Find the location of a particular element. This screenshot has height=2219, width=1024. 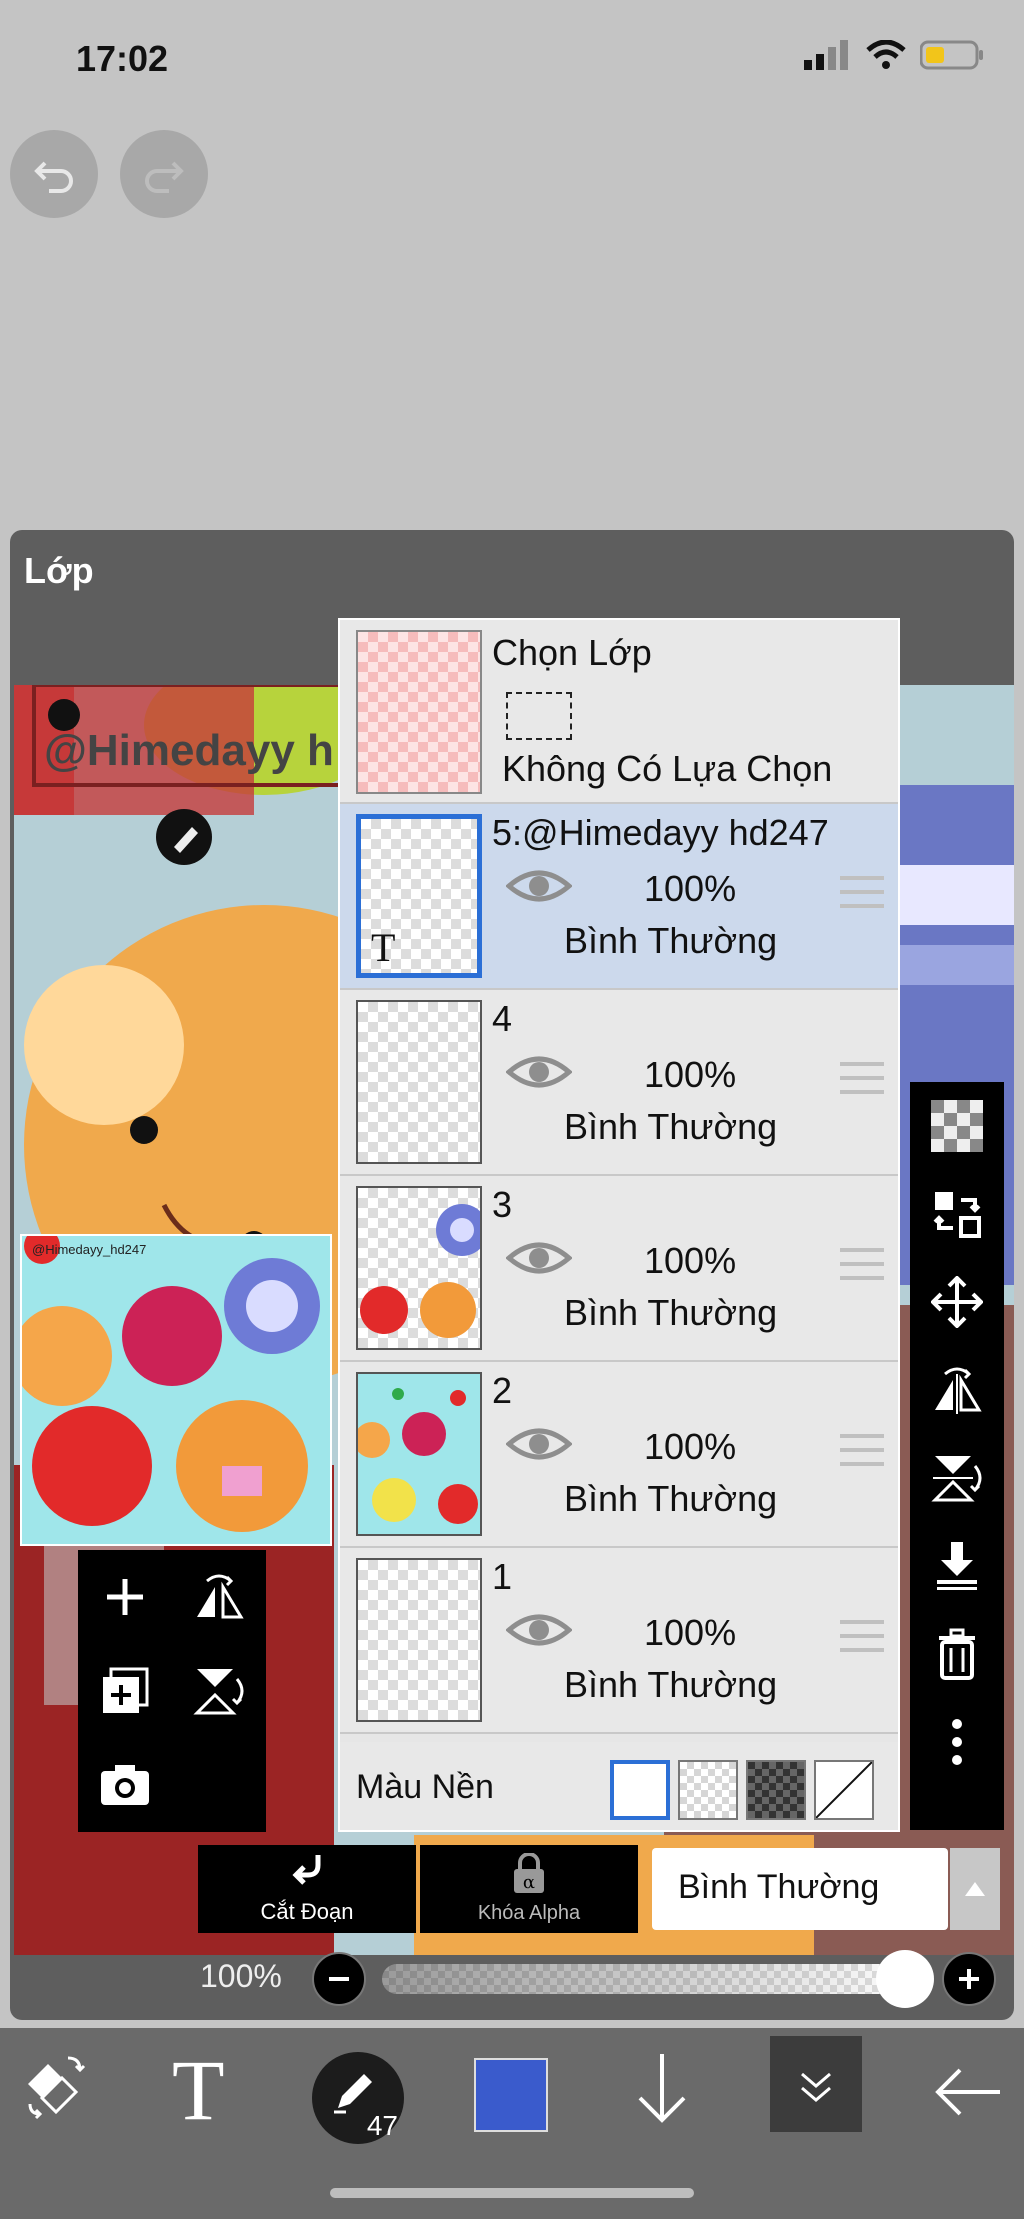

layer-row-5: T 5:@Himedayy hd247 100% Bình Thường is located at coordinates (619, 897).